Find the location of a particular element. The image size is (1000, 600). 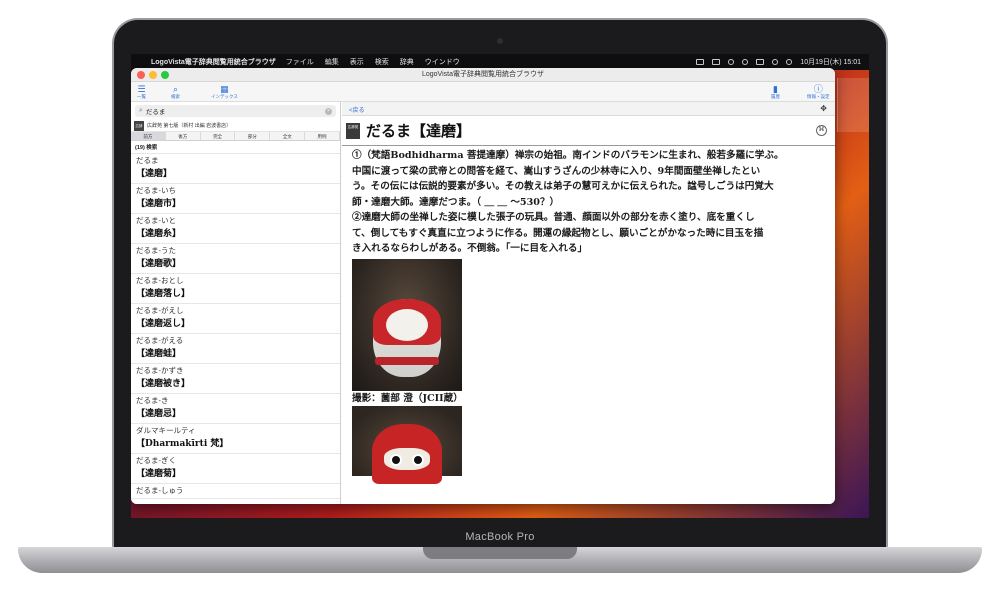

search-icon is located at coordinates (775, 62).